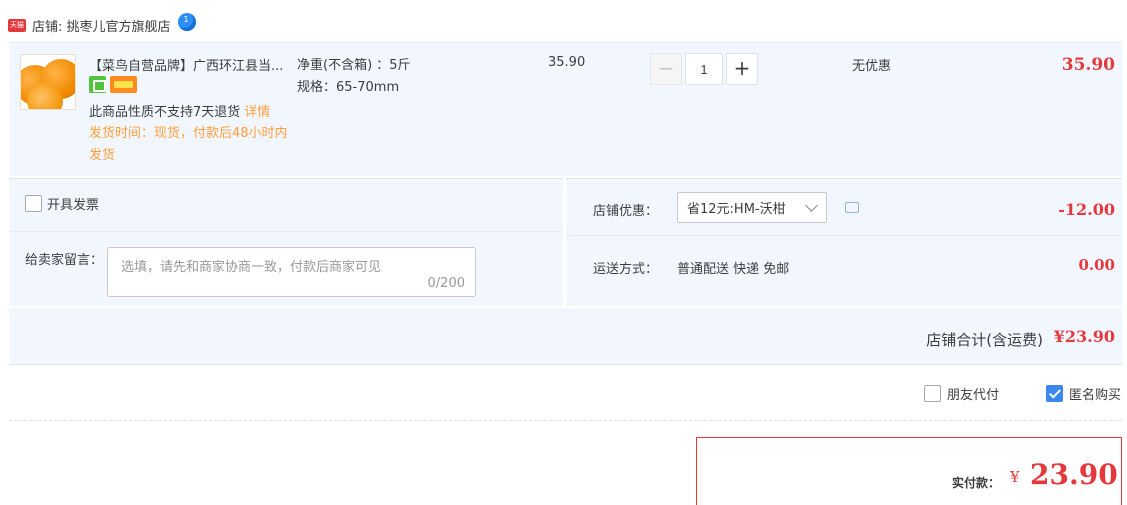  Describe the element at coordinates (976, 483) in the screenshot. I see `actual-payment-label: 实付款：` at that location.